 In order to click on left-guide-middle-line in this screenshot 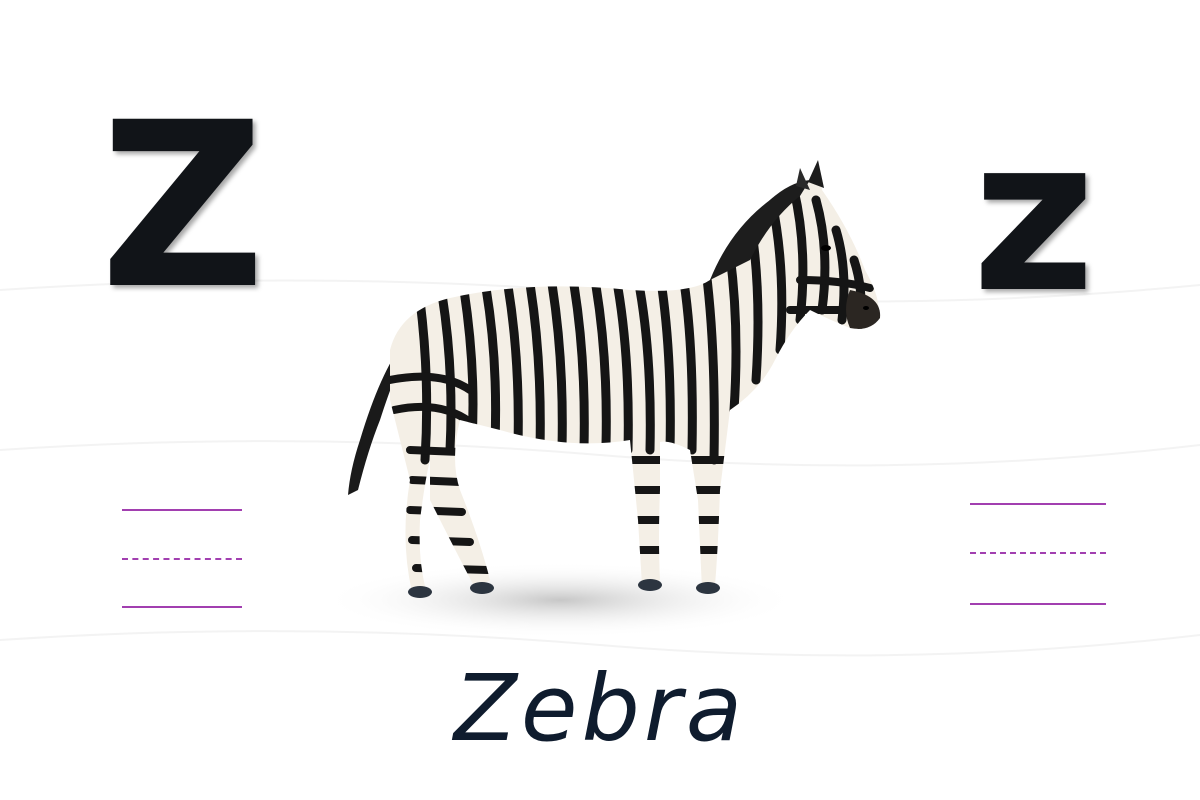, I will do `click(182, 559)`.